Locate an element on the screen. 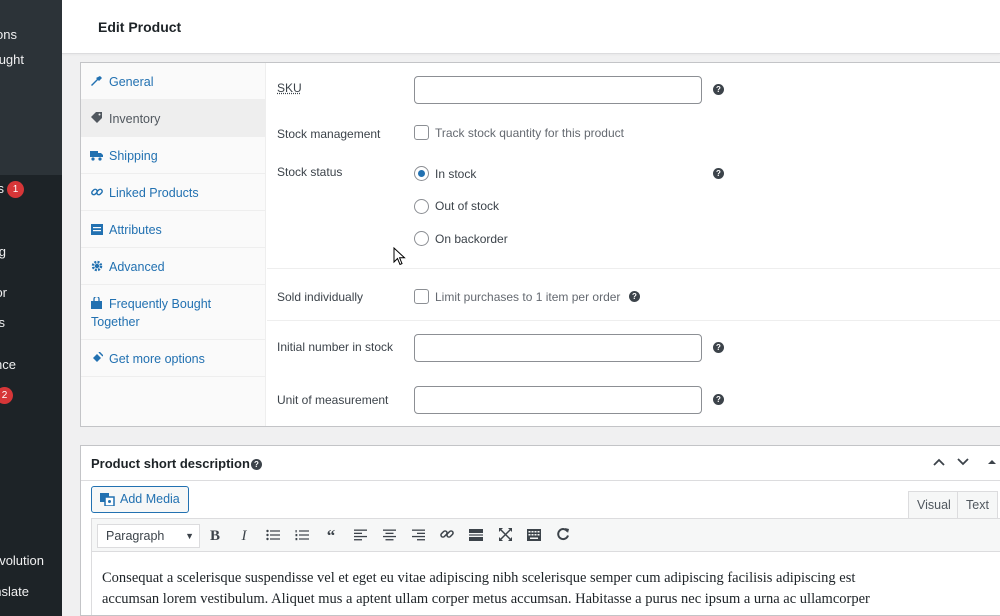 The height and width of the screenshot is (616, 1000). radio-label-on-backorder: On backorder is located at coordinates (471, 239).